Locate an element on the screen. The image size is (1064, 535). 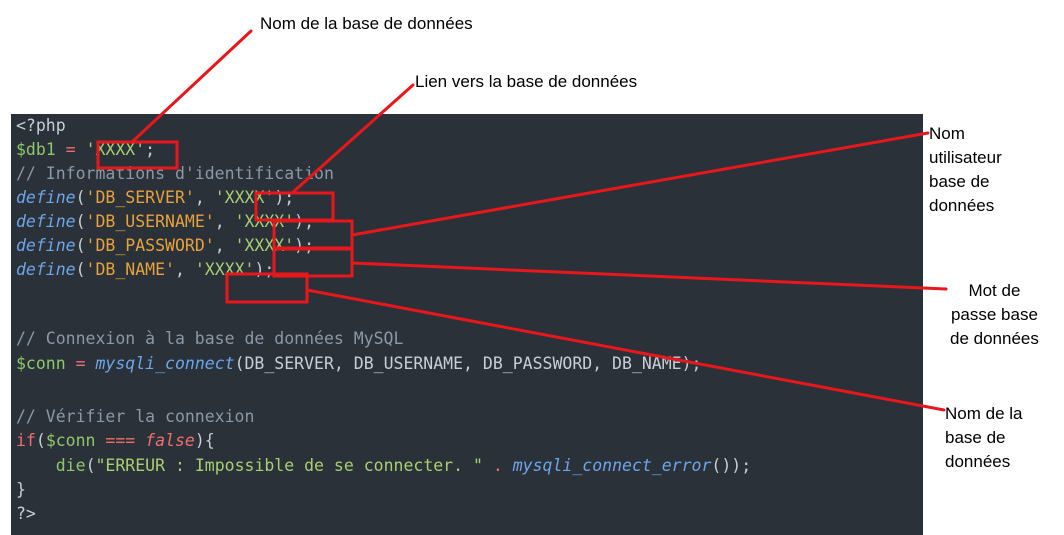
highlight-box-password is located at coordinates (313, 262).